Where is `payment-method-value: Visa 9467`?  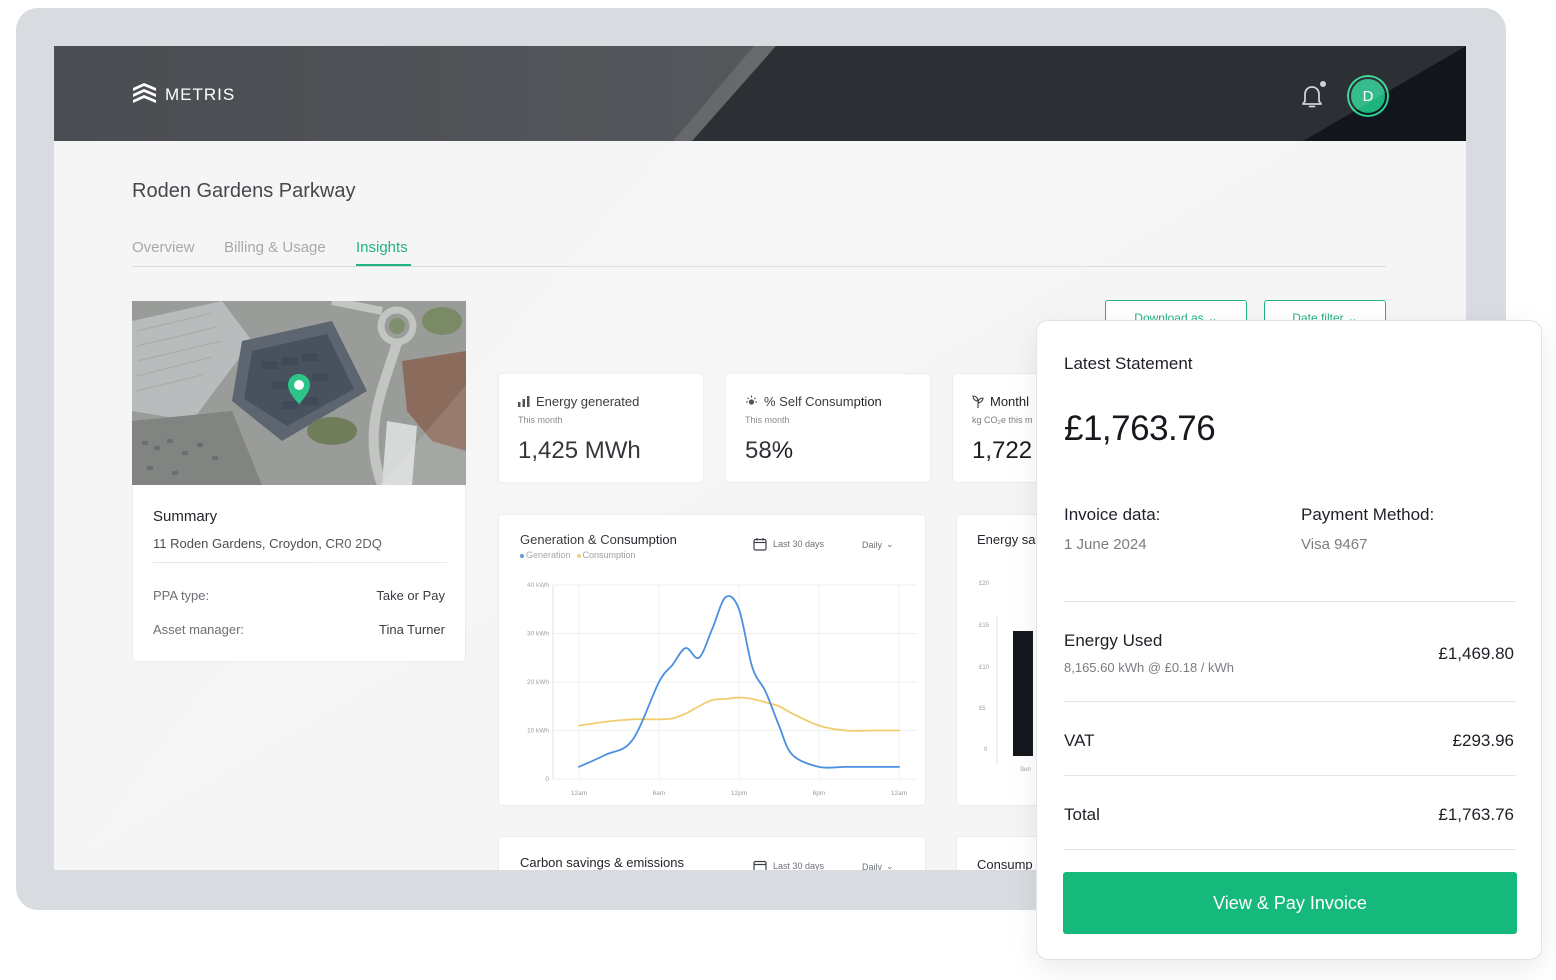
payment-method-value: Visa 9467 is located at coordinates (1334, 544).